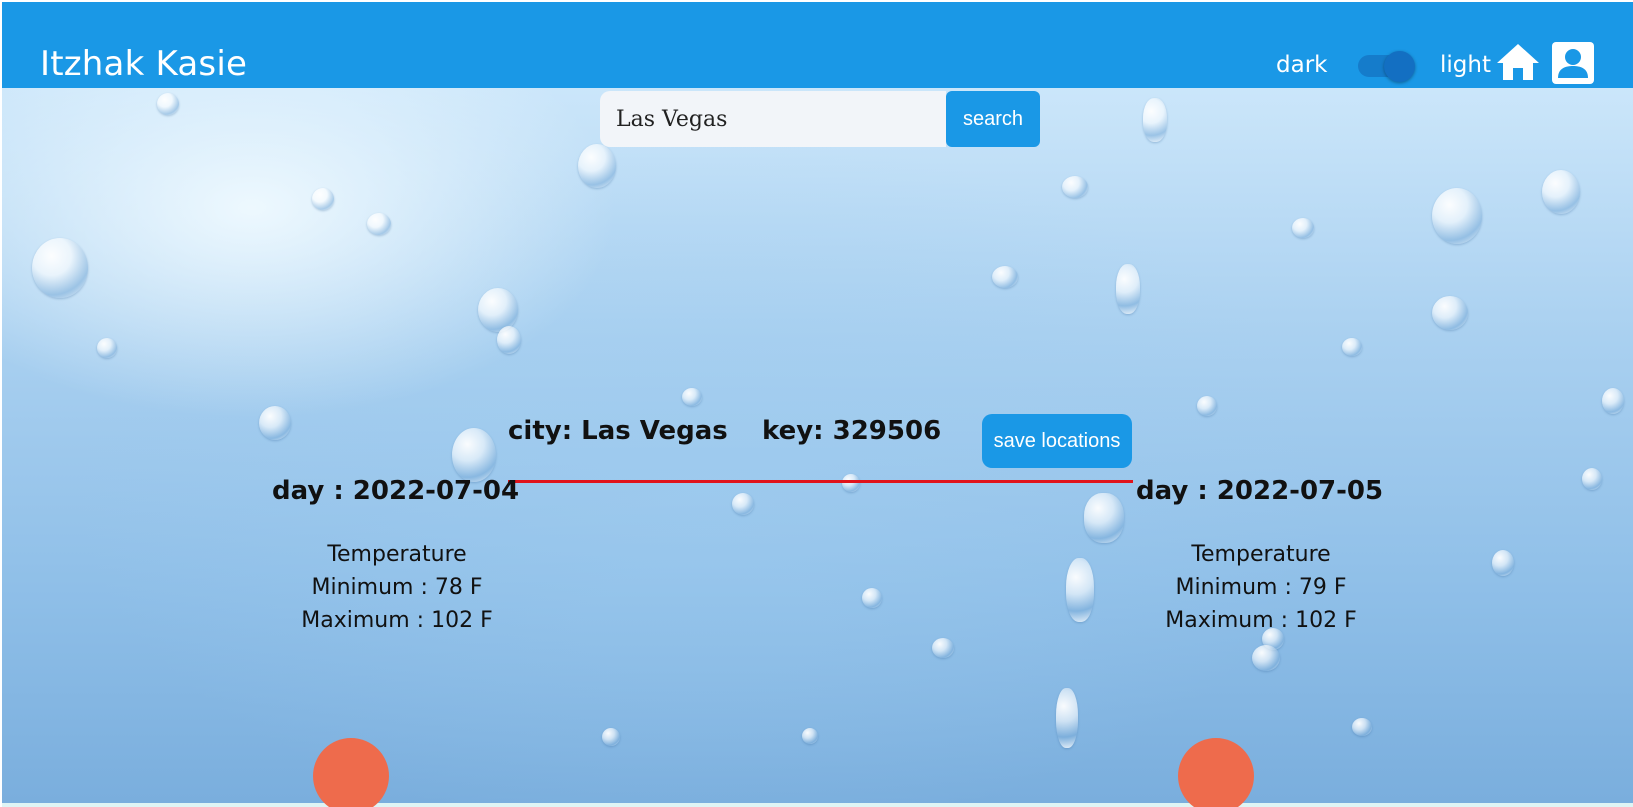 This screenshot has height=807, width=1633. What do you see at coordinates (1260, 491) in the screenshot?
I see `forecast-day-title: day : 2022-07-05` at bounding box center [1260, 491].